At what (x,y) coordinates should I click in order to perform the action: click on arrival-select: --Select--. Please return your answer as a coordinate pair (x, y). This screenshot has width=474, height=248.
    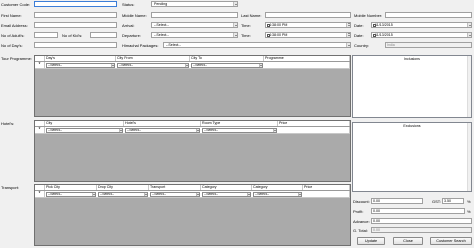
    Looking at the image, I should click on (194, 25).